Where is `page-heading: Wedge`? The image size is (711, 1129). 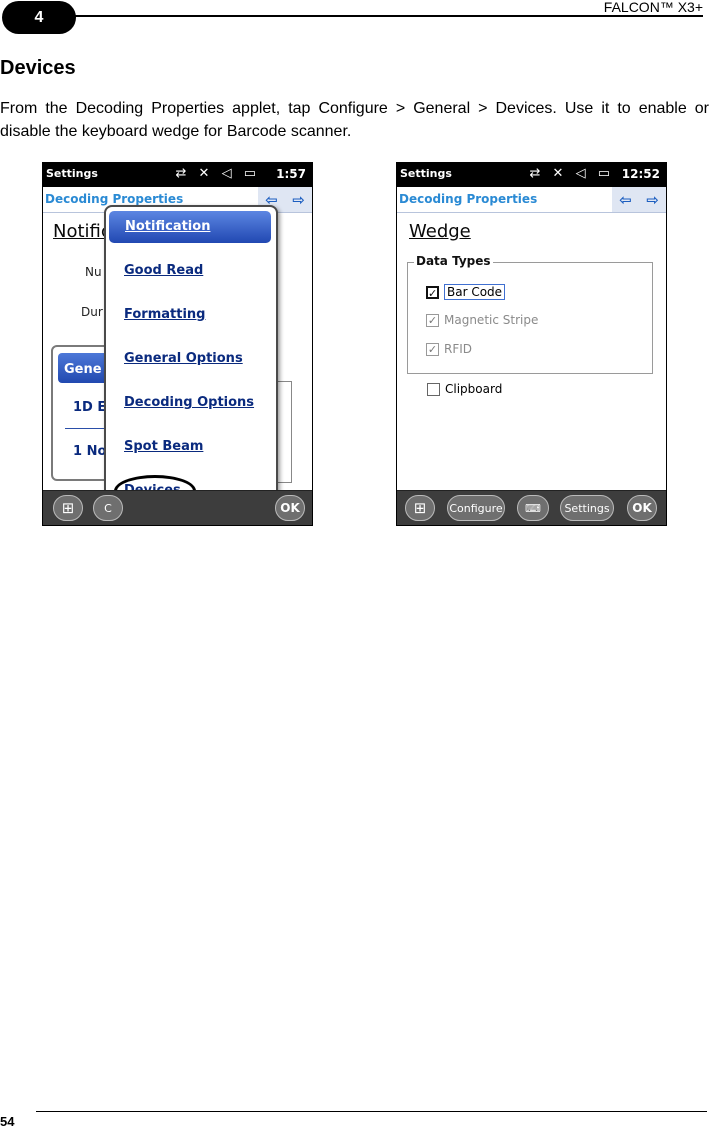 page-heading: Wedge is located at coordinates (440, 231).